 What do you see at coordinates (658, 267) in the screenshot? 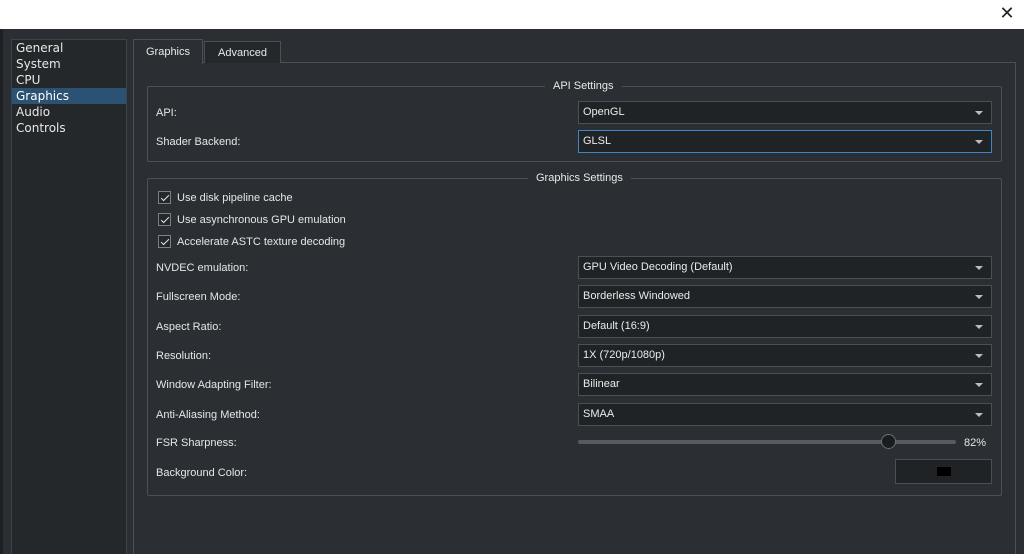
I see `nvdec-value: GPU Video Decoding (Default)` at bounding box center [658, 267].